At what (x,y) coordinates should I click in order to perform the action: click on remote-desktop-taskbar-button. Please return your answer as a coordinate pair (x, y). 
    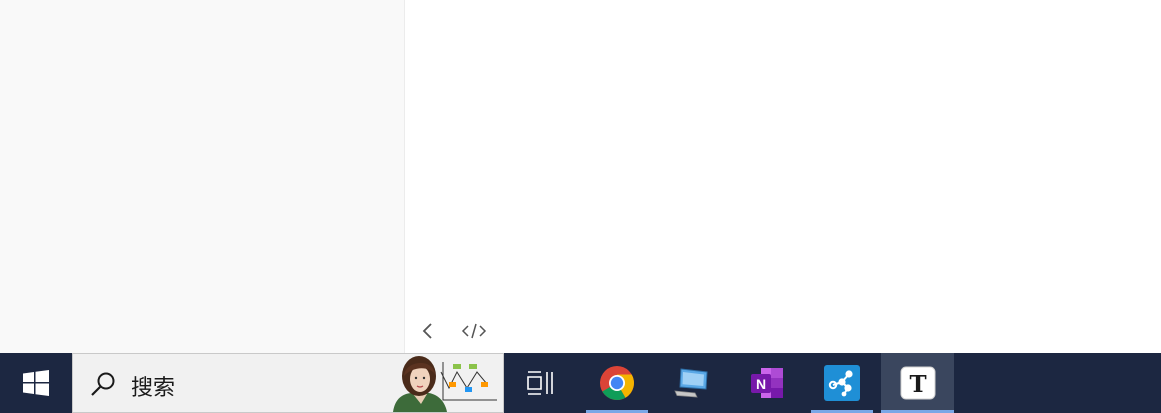
    Looking at the image, I should click on (691, 383).